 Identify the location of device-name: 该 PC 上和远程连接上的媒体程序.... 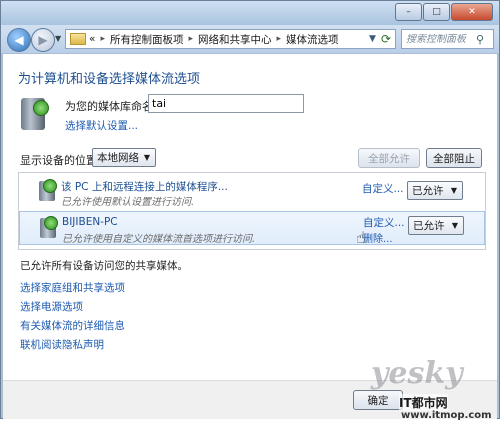
(144, 187).